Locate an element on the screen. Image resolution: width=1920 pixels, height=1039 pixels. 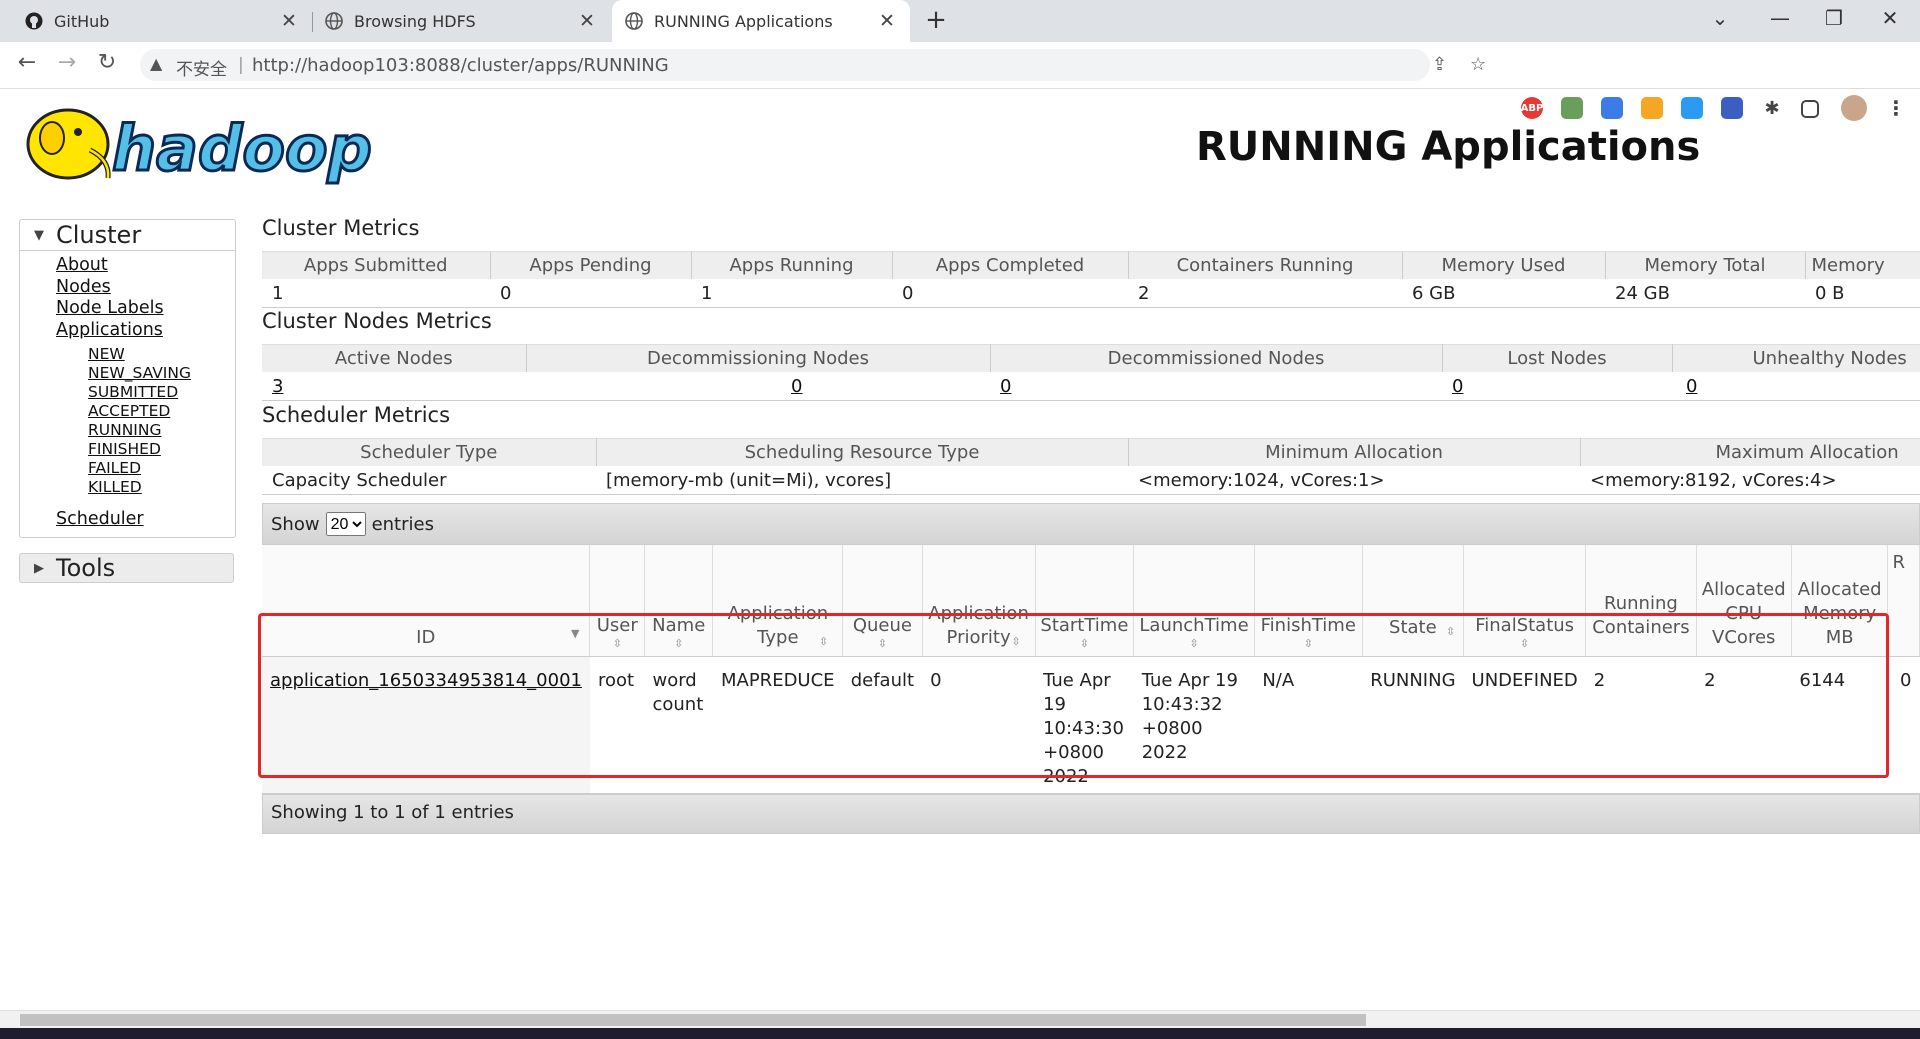
metric-value: 6 GB is located at coordinates (1503, 293).